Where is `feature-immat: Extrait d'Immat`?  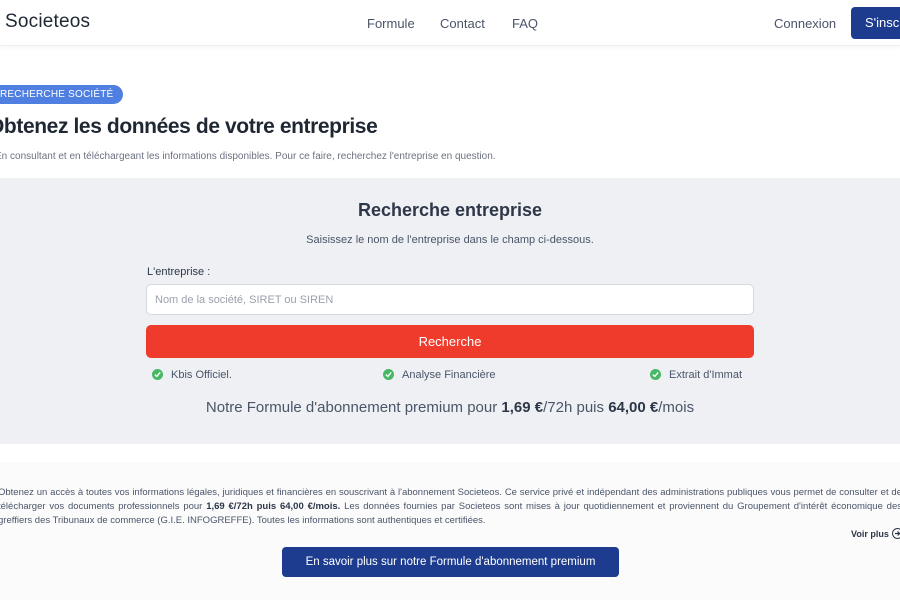
feature-immat: Extrait d'Immat is located at coordinates (696, 375).